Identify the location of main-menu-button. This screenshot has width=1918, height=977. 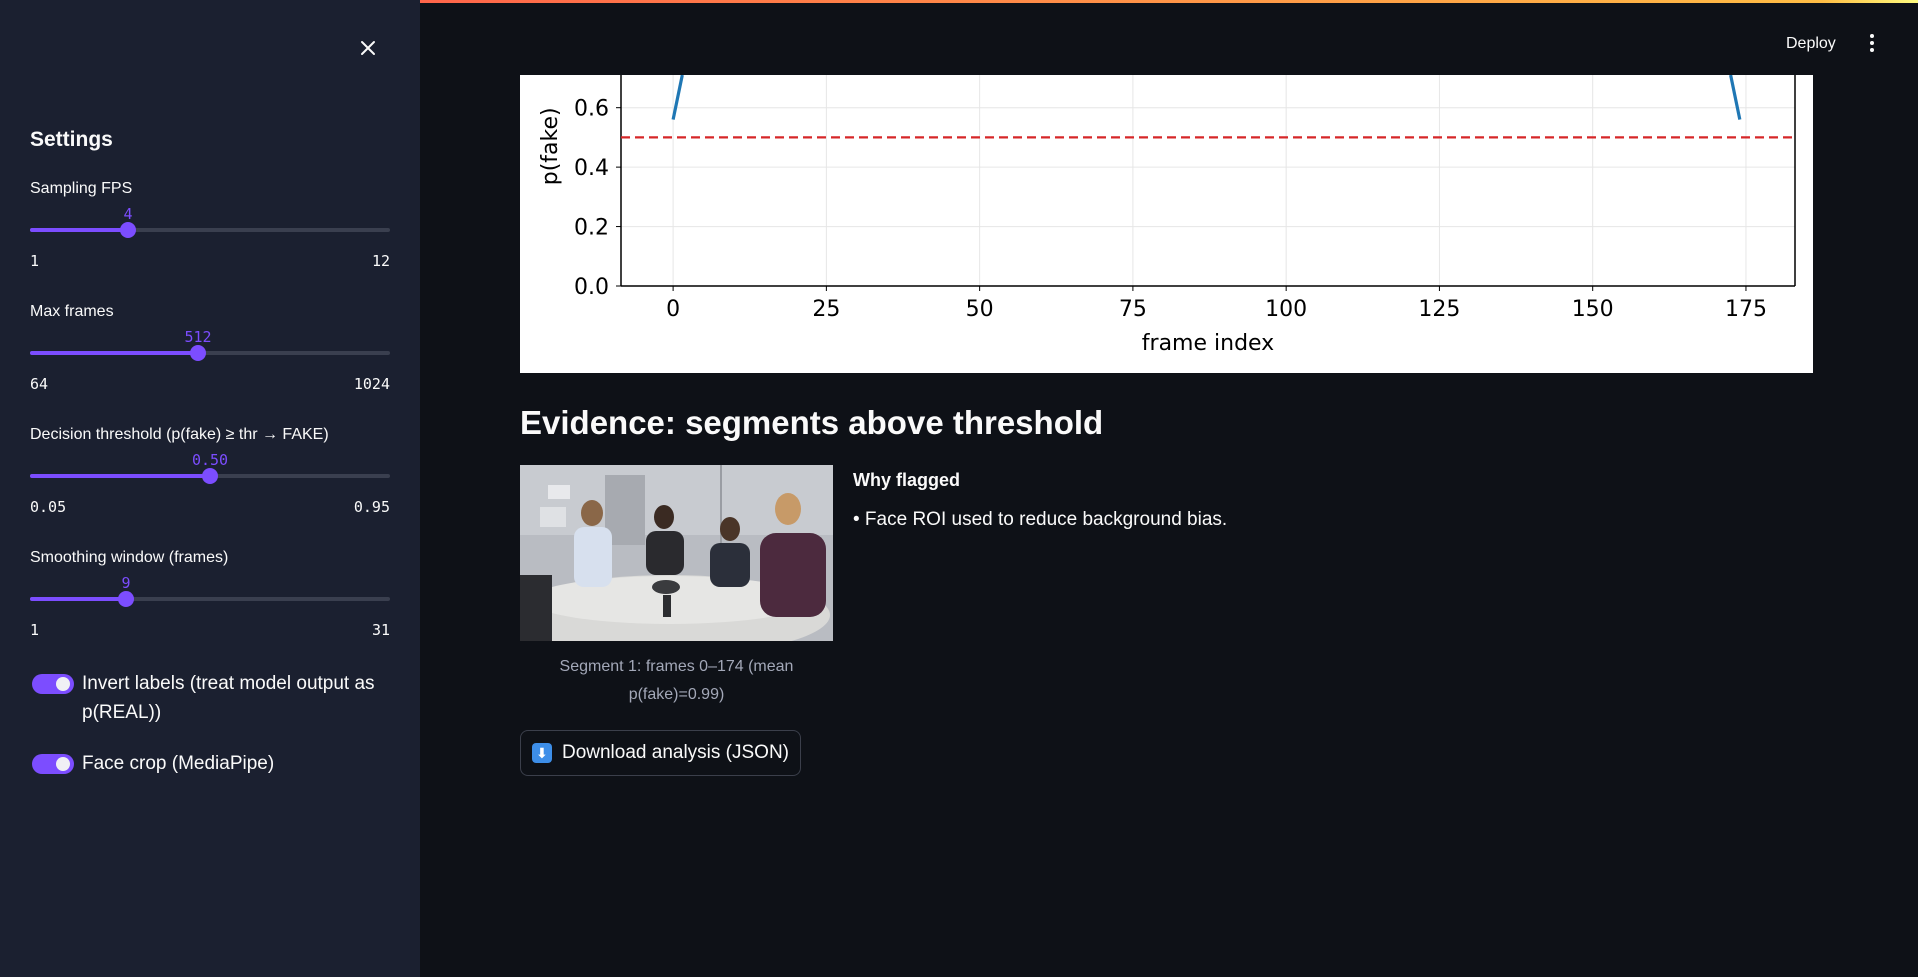
(1872, 45).